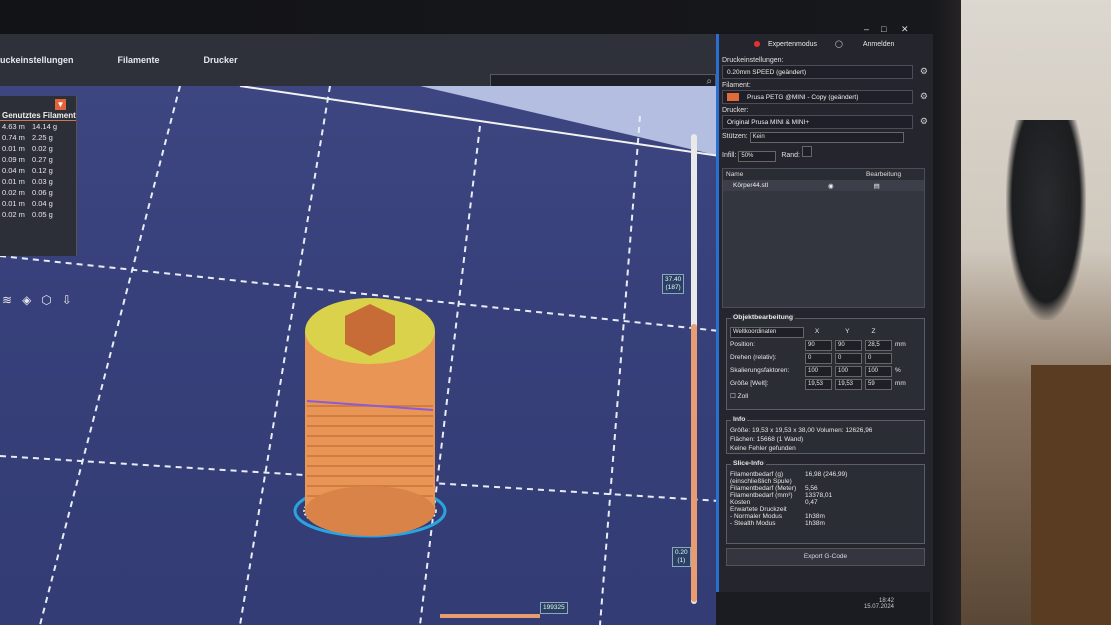 The image size is (1111, 625). I want to click on position-row: Position: 90 90 28,5 mm, so click(827, 345).